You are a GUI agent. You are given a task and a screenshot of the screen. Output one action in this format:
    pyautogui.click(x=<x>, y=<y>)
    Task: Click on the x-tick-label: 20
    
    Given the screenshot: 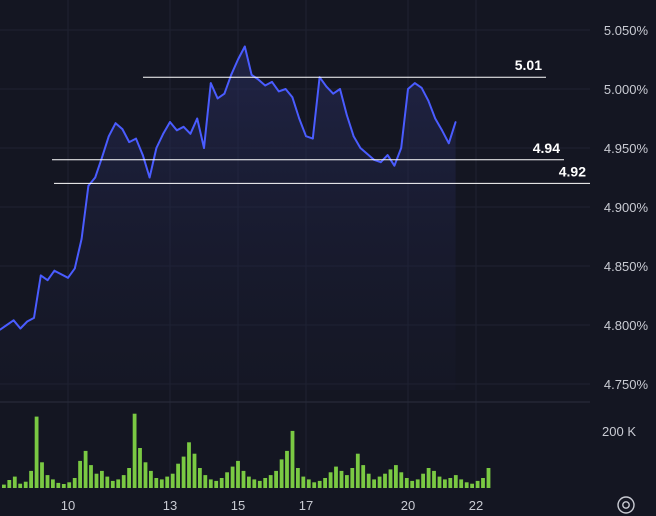 What is the action you would take?
    pyautogui.click(x=408, y=505)
    